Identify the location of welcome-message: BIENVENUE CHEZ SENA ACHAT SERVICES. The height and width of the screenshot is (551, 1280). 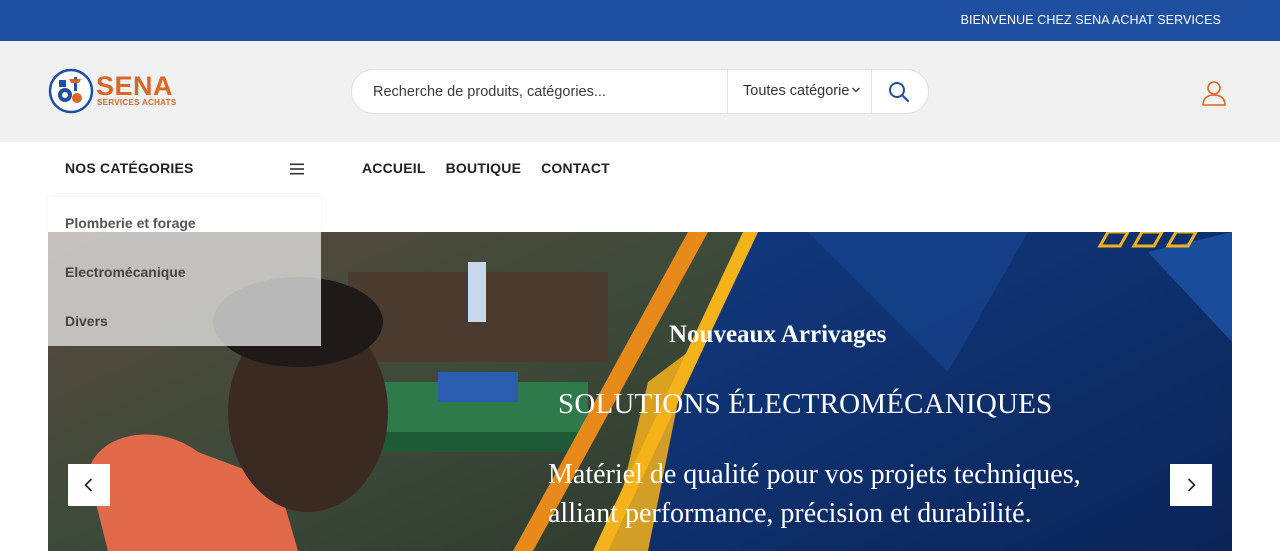
(1090, 20).